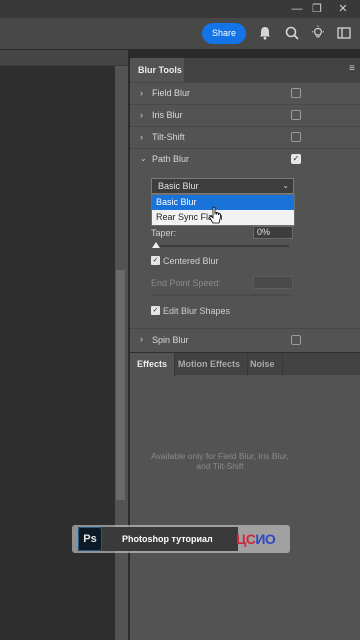  What do you see at coordinates (180, 9) in the screenshot?
I see `title-bar: — ❐ ✕` at bounding box center [180, 9].